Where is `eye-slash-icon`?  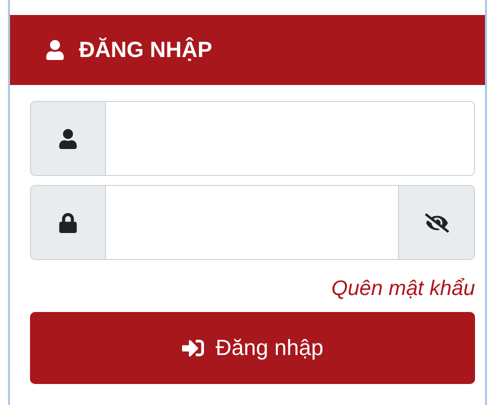
eye-slash-icon is located at coordinates (436, 222).